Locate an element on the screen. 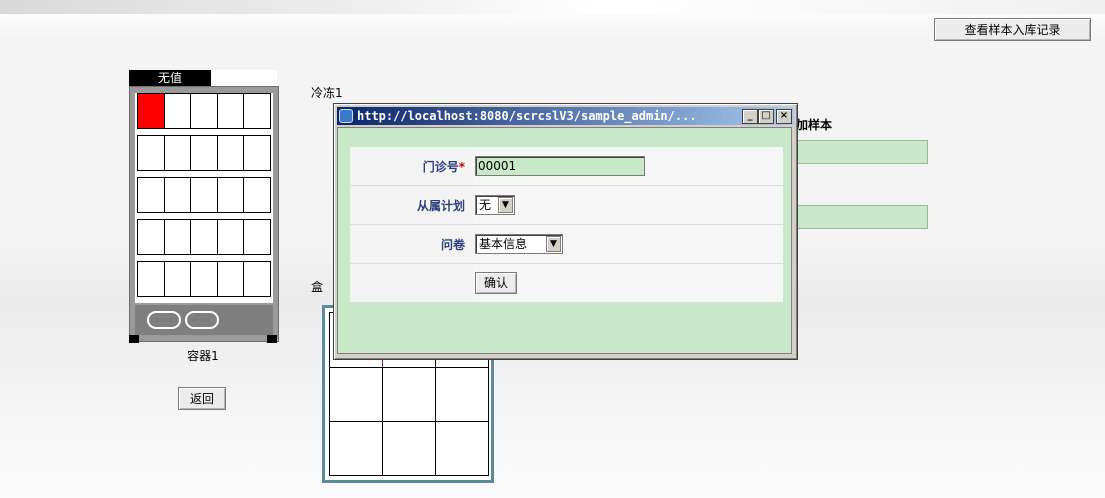 The width and height of the screenshot is (1105, 498). confirm-label-cell is located at coordinates (411, 283).